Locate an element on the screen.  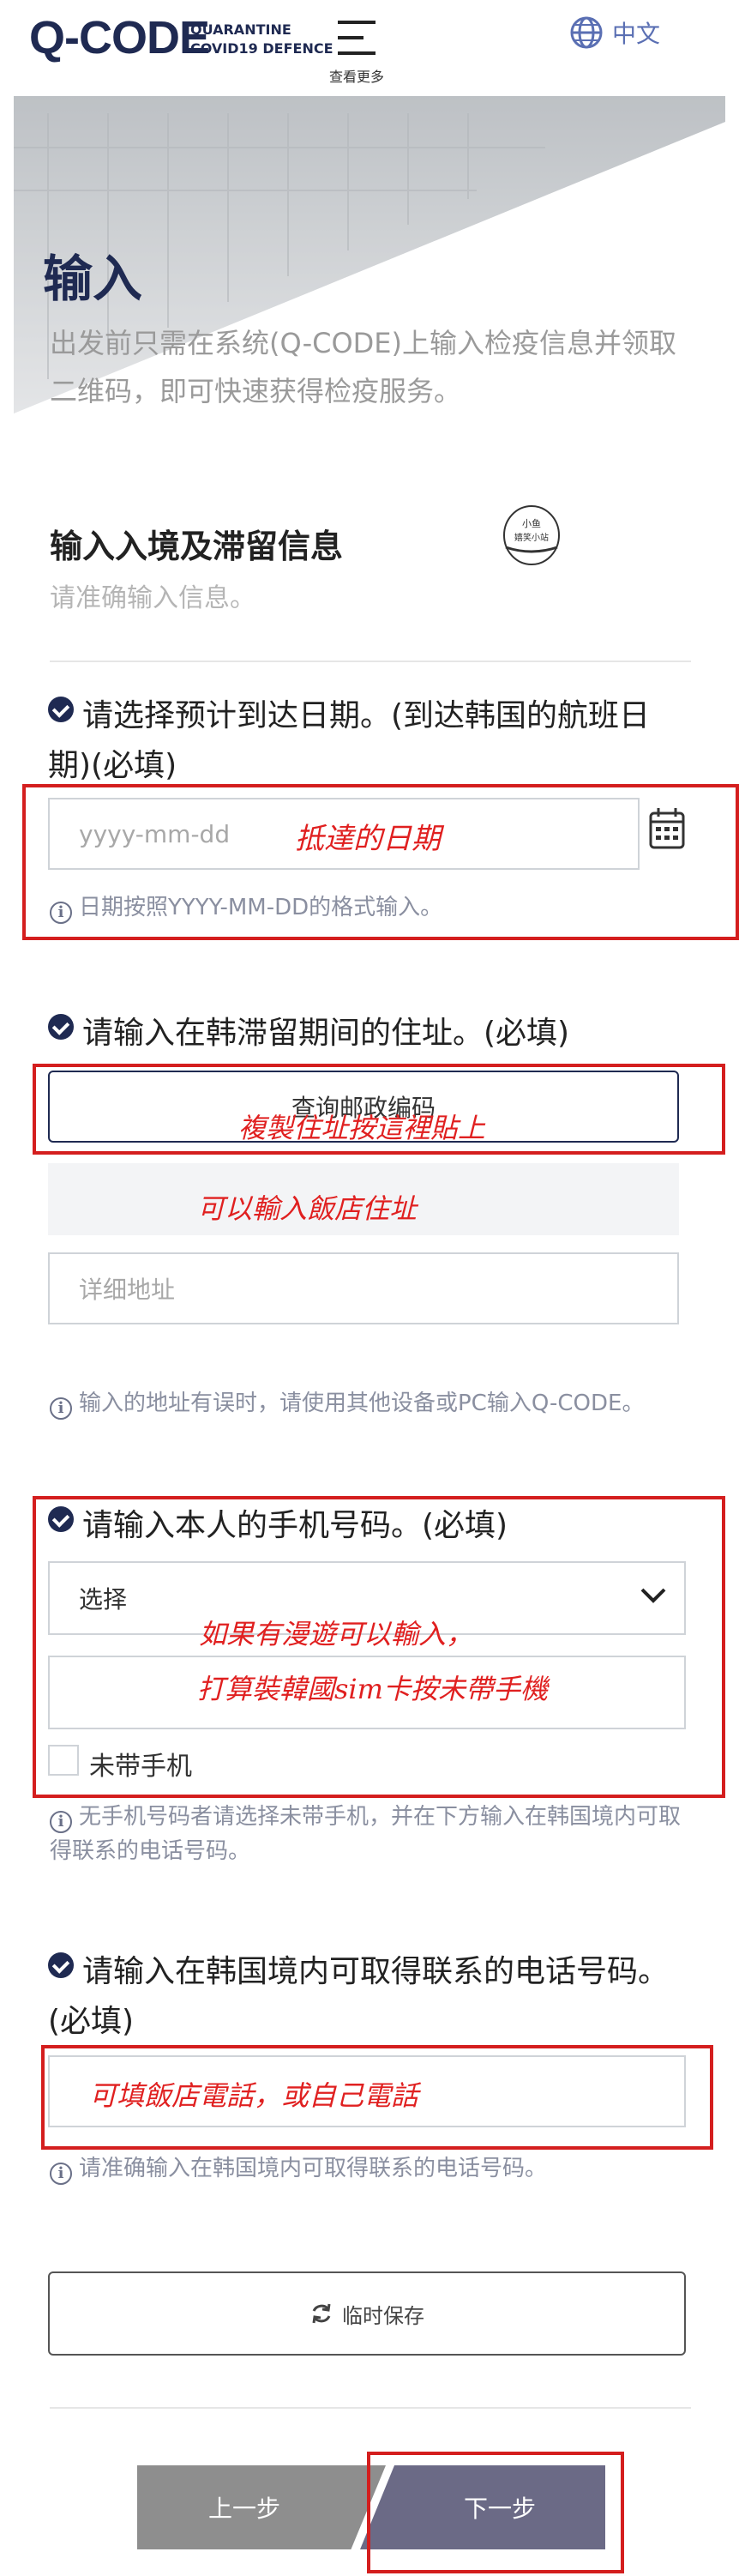
menu-label: 查看更多 is located at coordinates (356, 77).